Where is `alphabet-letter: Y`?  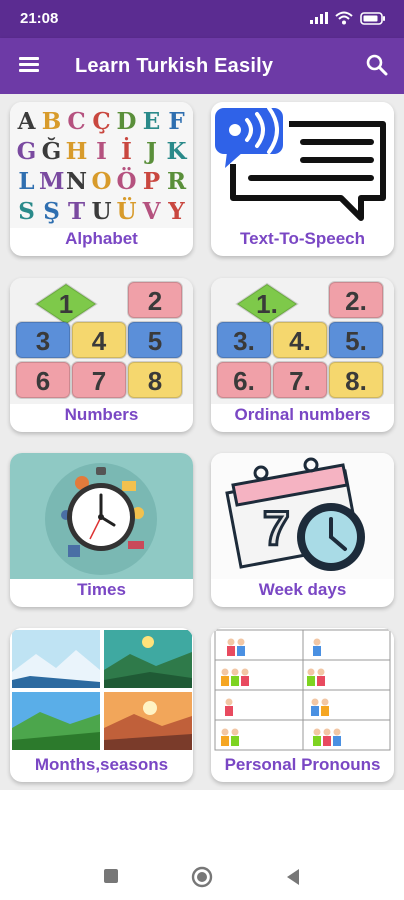
alphabet-letter: Y is located at coordinates (176, 211).